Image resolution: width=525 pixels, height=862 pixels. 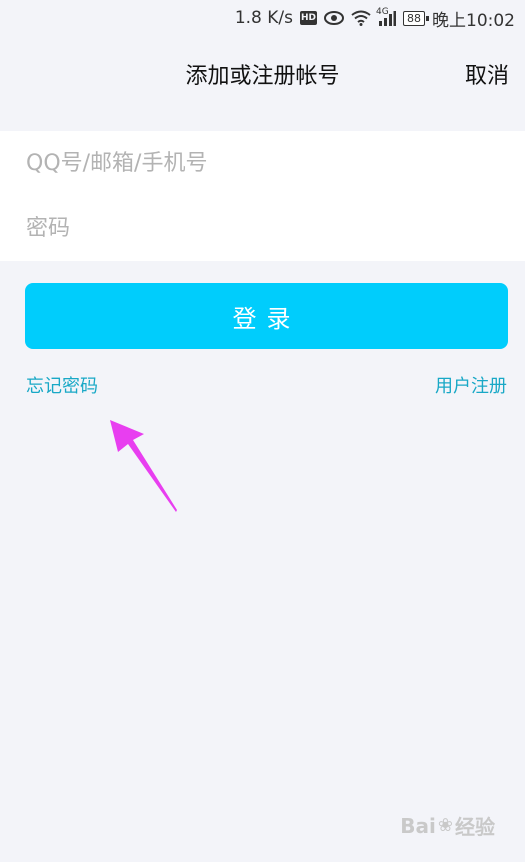 I want to click on signal-icon: 4G, so click(x=386, y=16).